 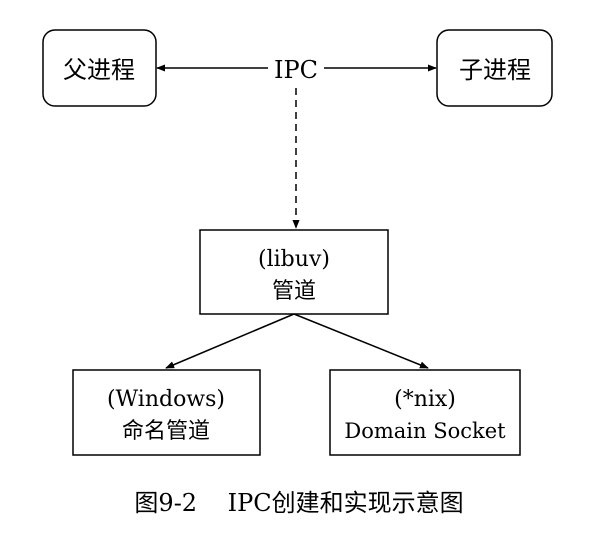 I want to click on libuv-pipe-node: (libuv) 管道, so click(x=294, y=272).